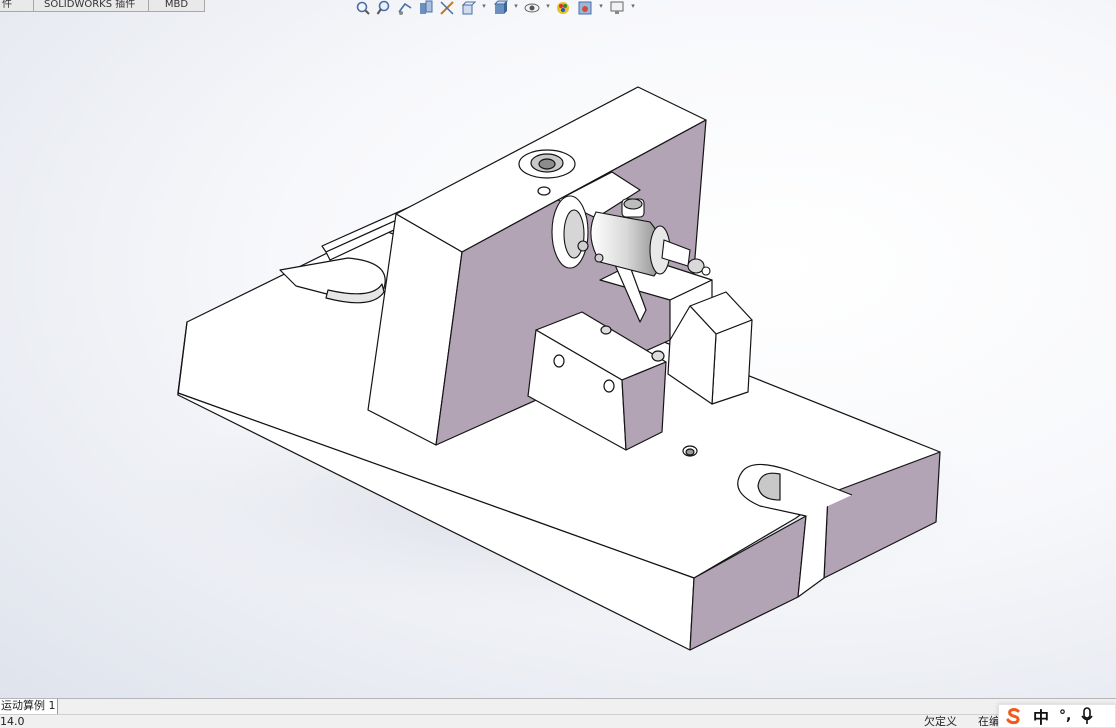 This screenshot has height=728, width=1116. Describe the element at coordinates (1014, 716) in the screenshot. I see `sogou-logo-icon` at that location.